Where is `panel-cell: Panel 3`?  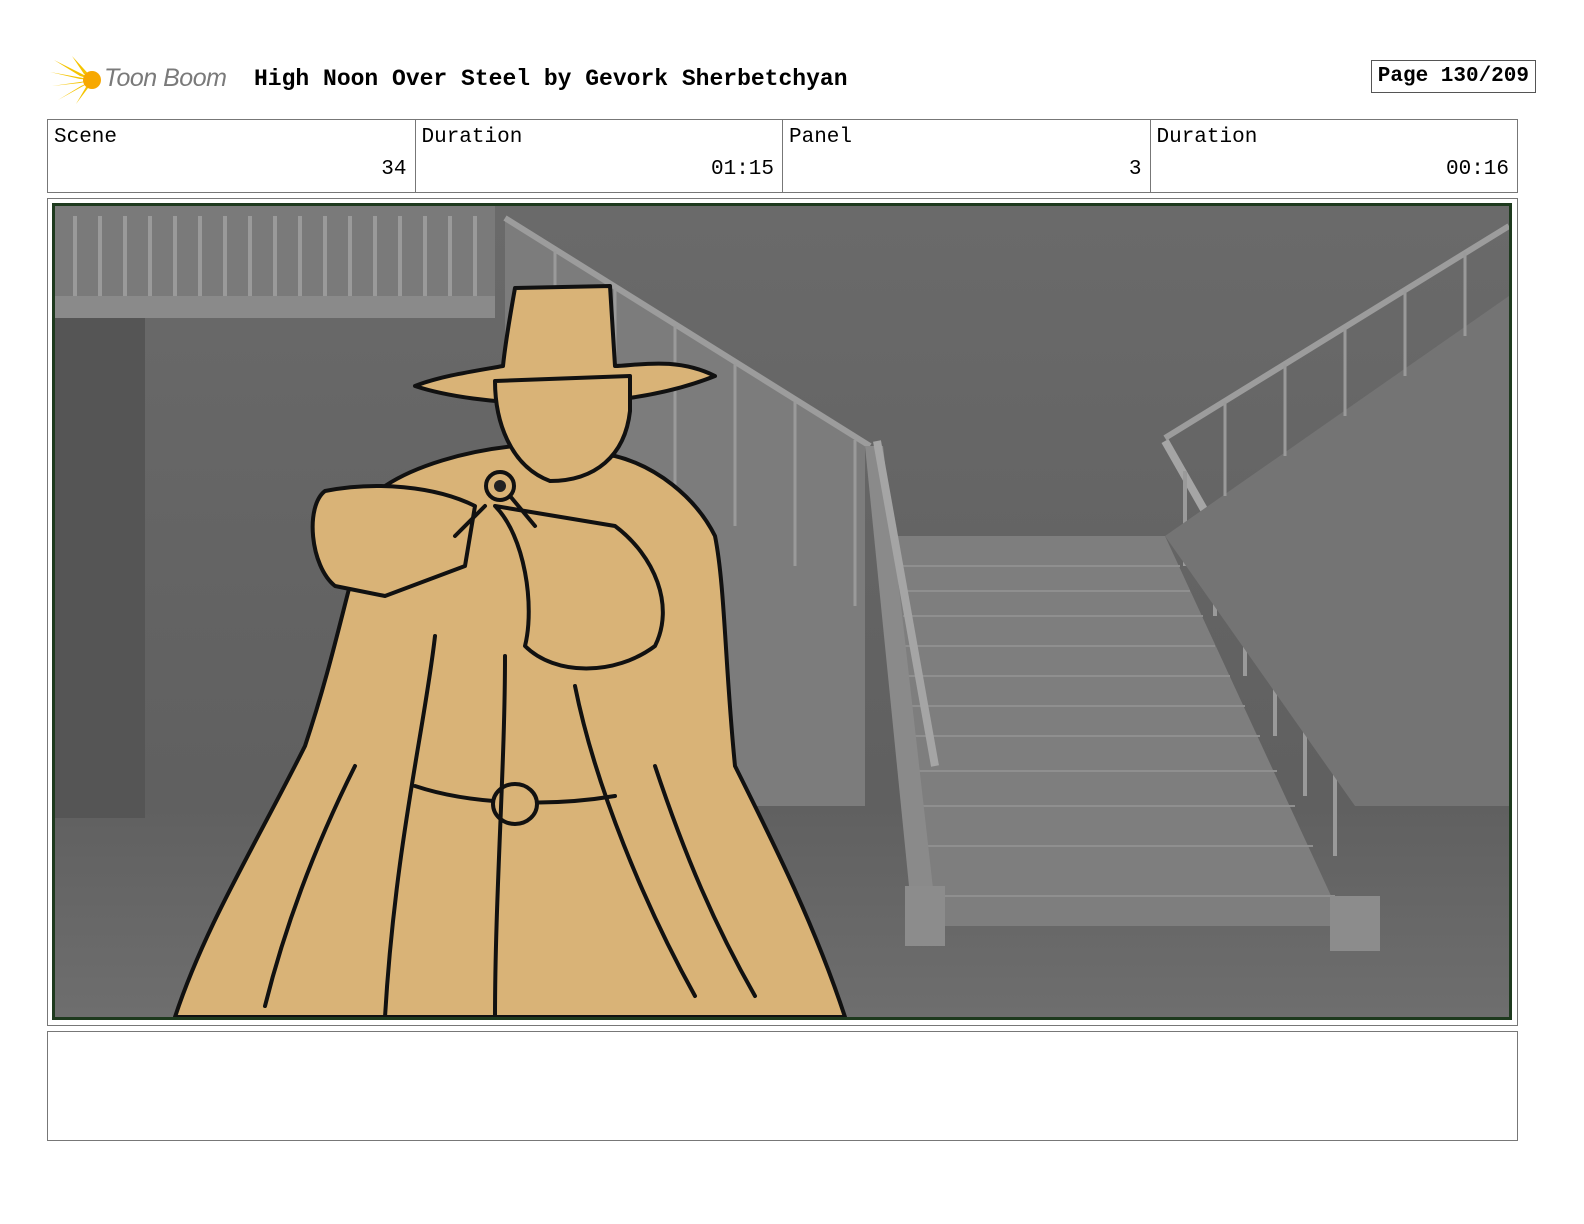
panel-cell: Panel 3 is located at coordinates (967, 156).